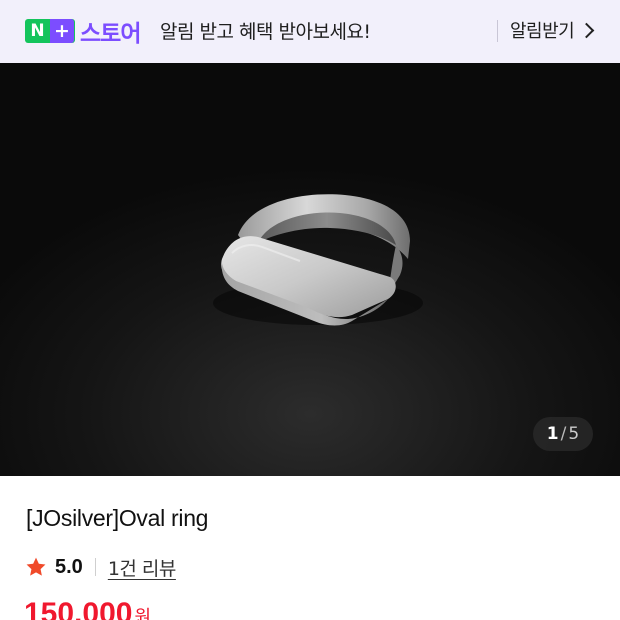 This screenshot has width=620, height=620. What do you see at coordinates (552, 434) in the screenshot?
I see `image-counter-current: 1` at bounding box center [552, 434].